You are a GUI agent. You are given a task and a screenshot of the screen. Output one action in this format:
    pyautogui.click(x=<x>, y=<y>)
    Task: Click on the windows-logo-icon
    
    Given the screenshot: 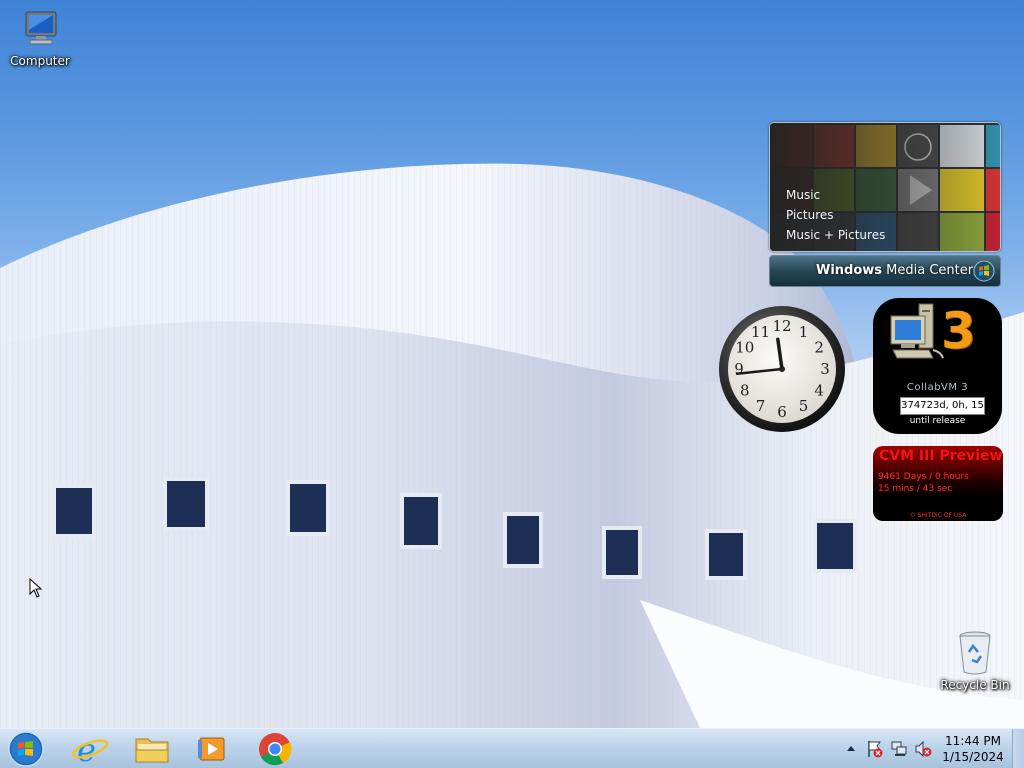 What is the action you would take?
    pyautogui.click(x=984, y=271)
    